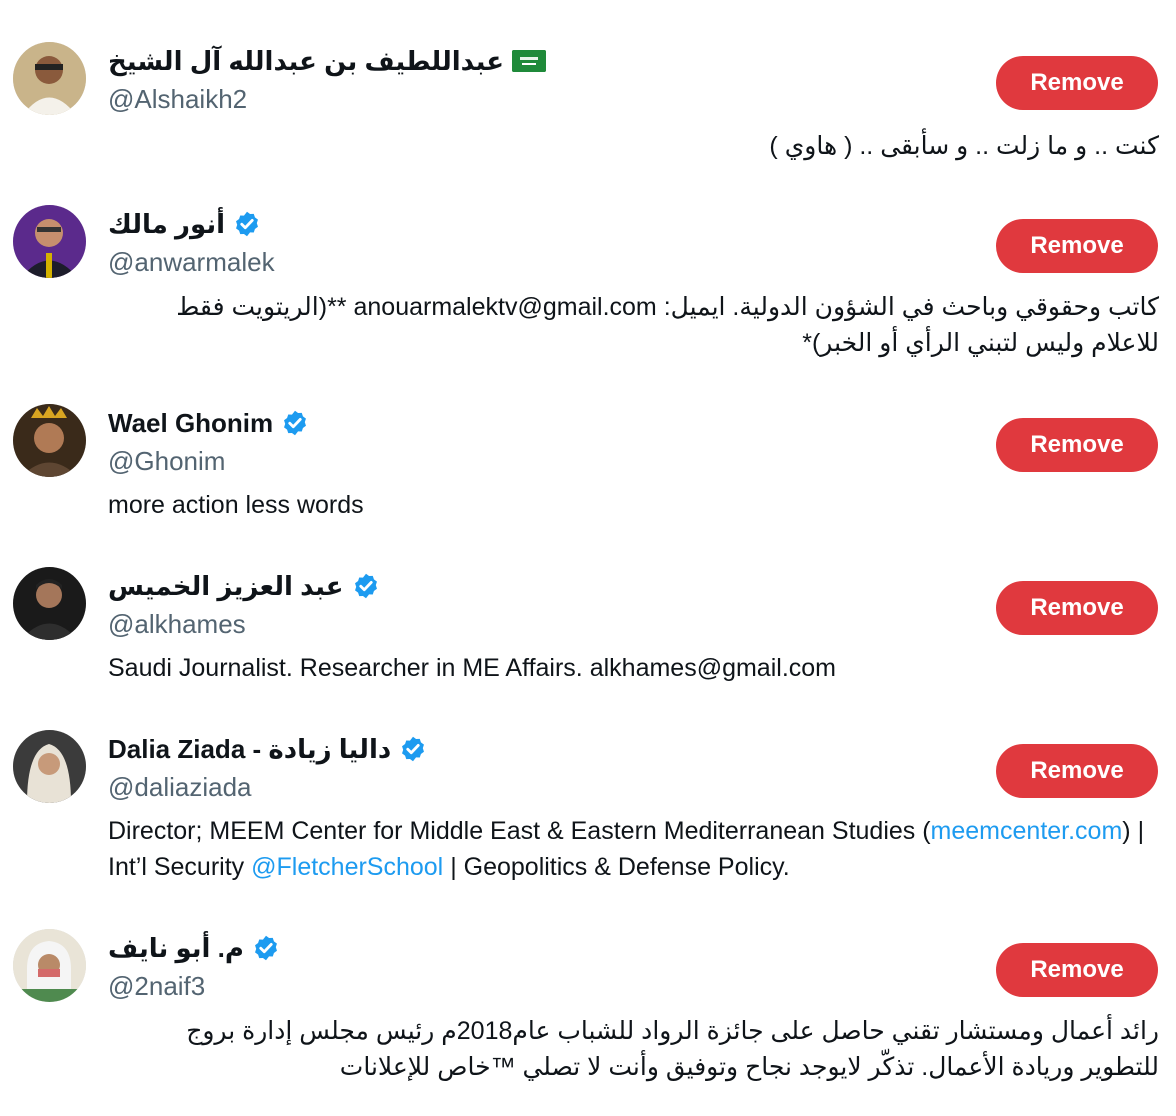  What do you see at coordinates (191, 262) in the screenshot?
I see `user-handle: @anwarmalek` at bounding box center [191, 262].